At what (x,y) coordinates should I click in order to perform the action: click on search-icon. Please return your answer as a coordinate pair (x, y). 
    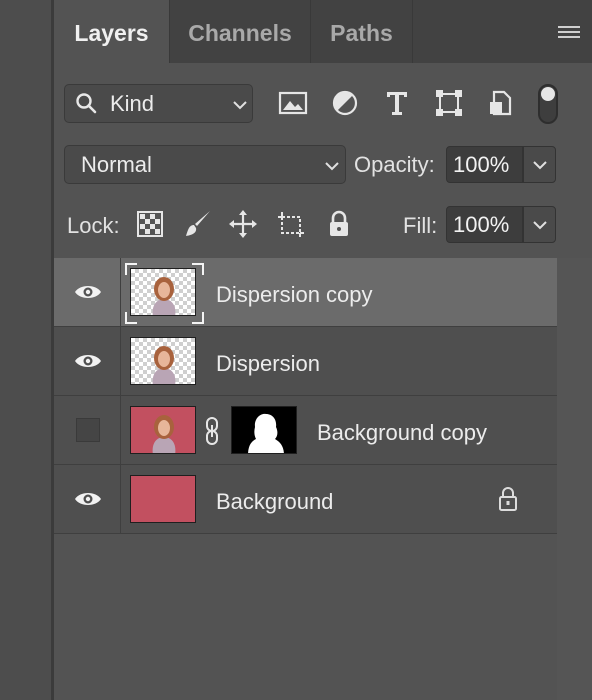
    Looking at the image, I should click on (86, 103).